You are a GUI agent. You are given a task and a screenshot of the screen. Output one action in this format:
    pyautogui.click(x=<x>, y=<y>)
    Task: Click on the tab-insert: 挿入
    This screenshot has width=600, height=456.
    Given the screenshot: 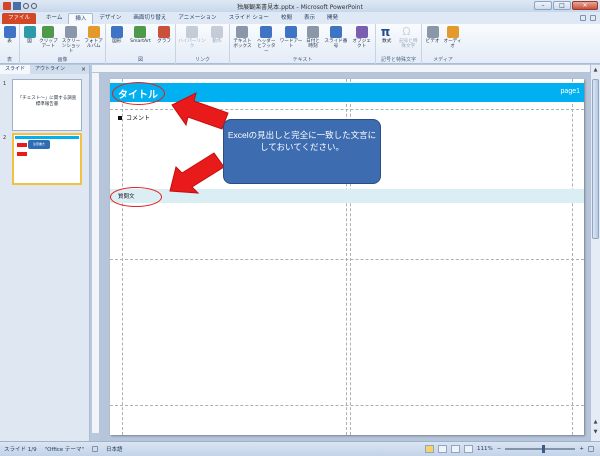 What is the action you would take?
    pyautogui.click(x=81, y=18)
    